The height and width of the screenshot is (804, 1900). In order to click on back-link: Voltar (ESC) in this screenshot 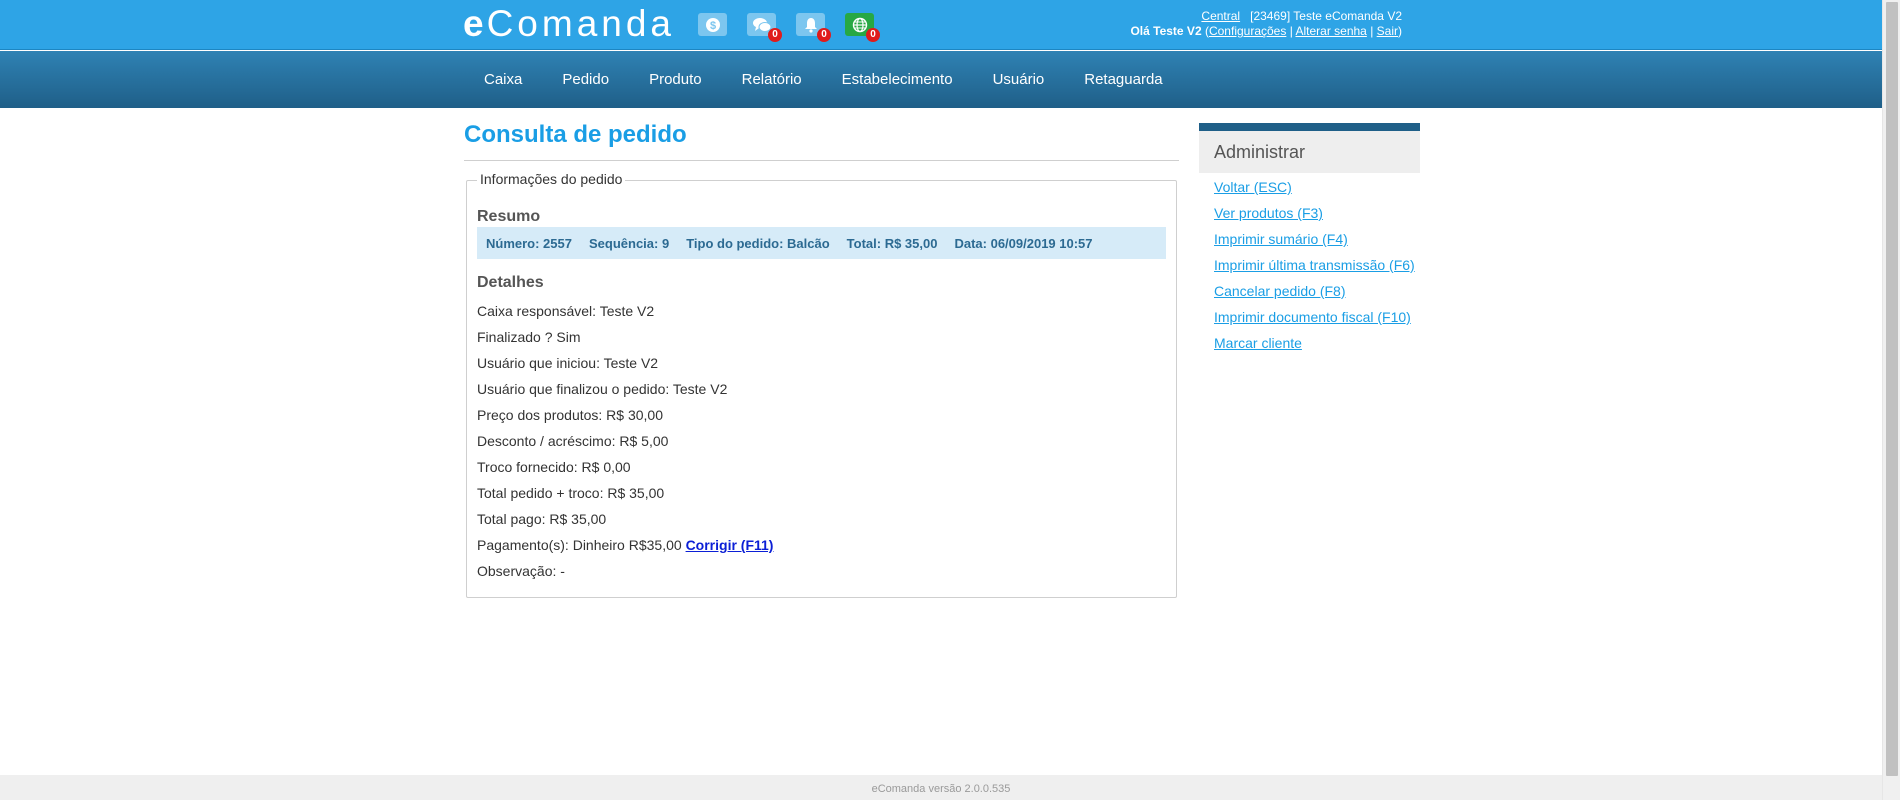, I will do `click(1253, 187)`.